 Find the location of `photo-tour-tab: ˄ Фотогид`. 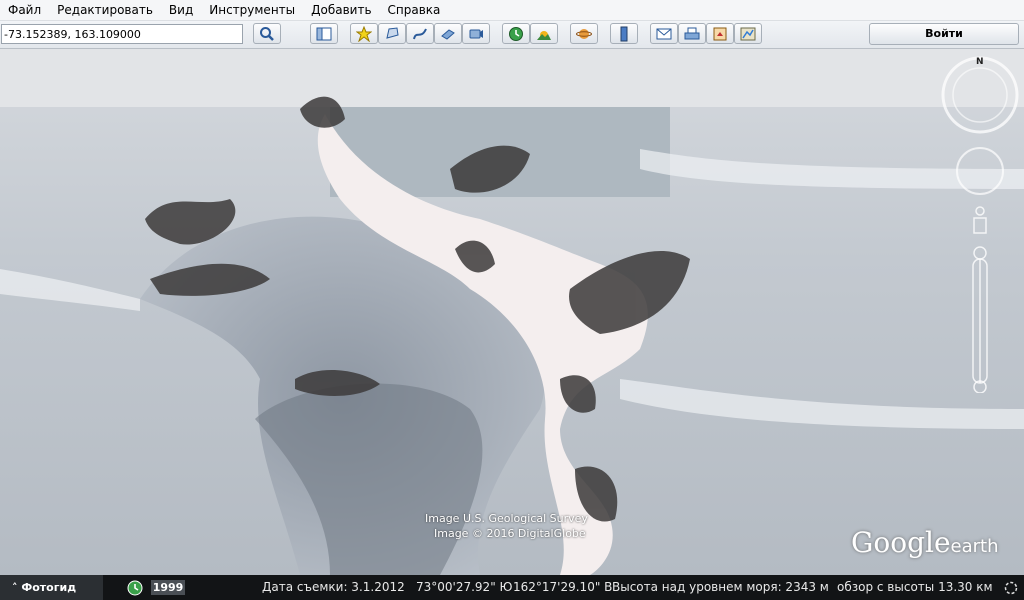

photo-tour-tab: ˄ Фотогид is located at coordinates (51, 587).